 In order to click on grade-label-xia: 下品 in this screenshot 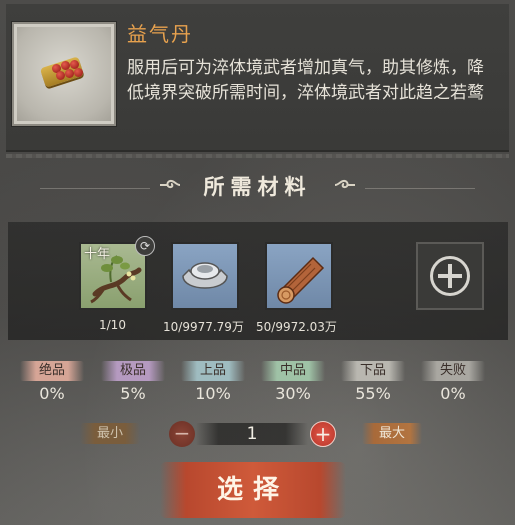, I will do `click(373, 371)`.